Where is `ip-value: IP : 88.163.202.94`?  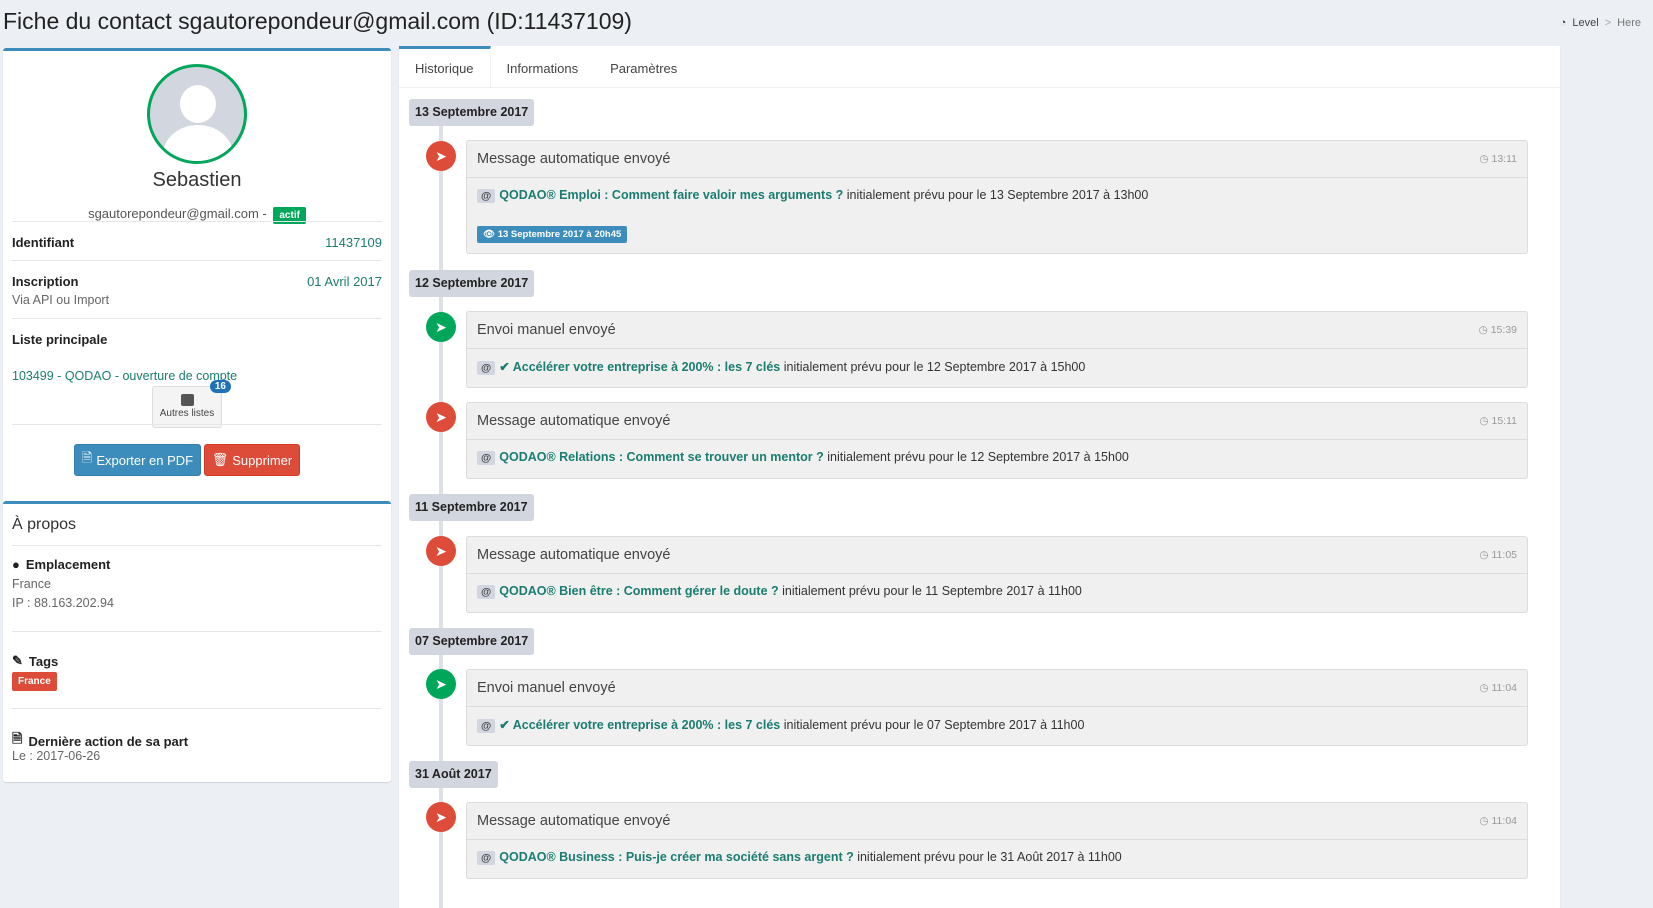
ip-value: IP : 88.163.202.94 is located at coordinates (63, 603).